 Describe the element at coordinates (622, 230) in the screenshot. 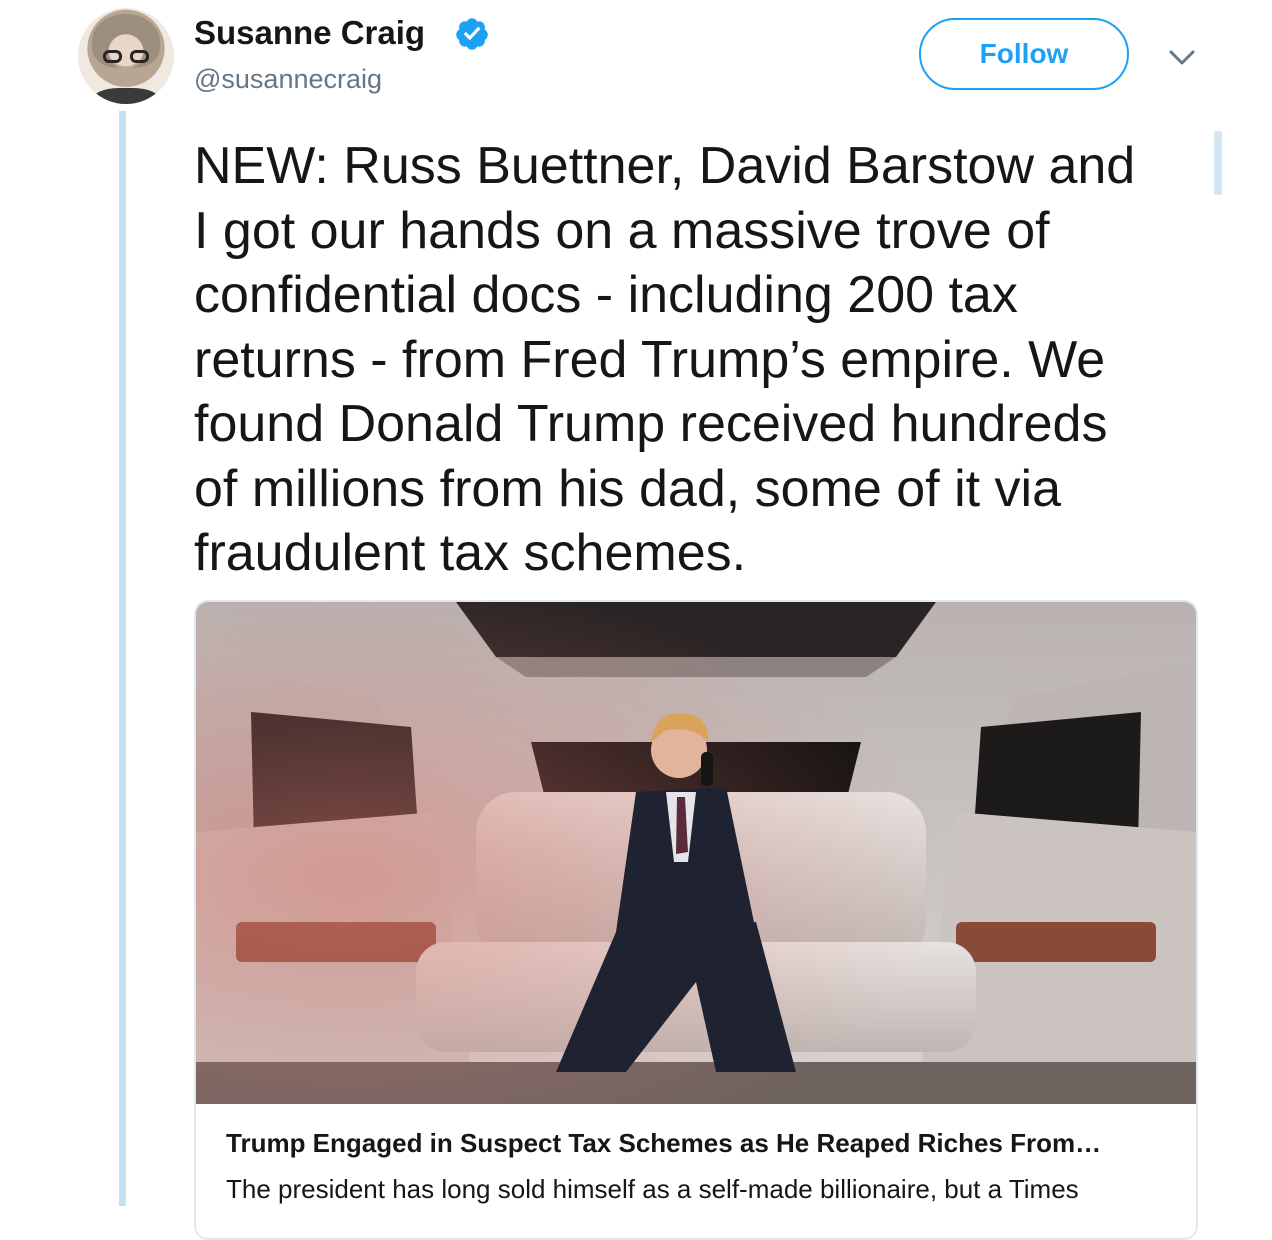

I see `tweet-text-line: I got our hands on a massive trove of` at that location.